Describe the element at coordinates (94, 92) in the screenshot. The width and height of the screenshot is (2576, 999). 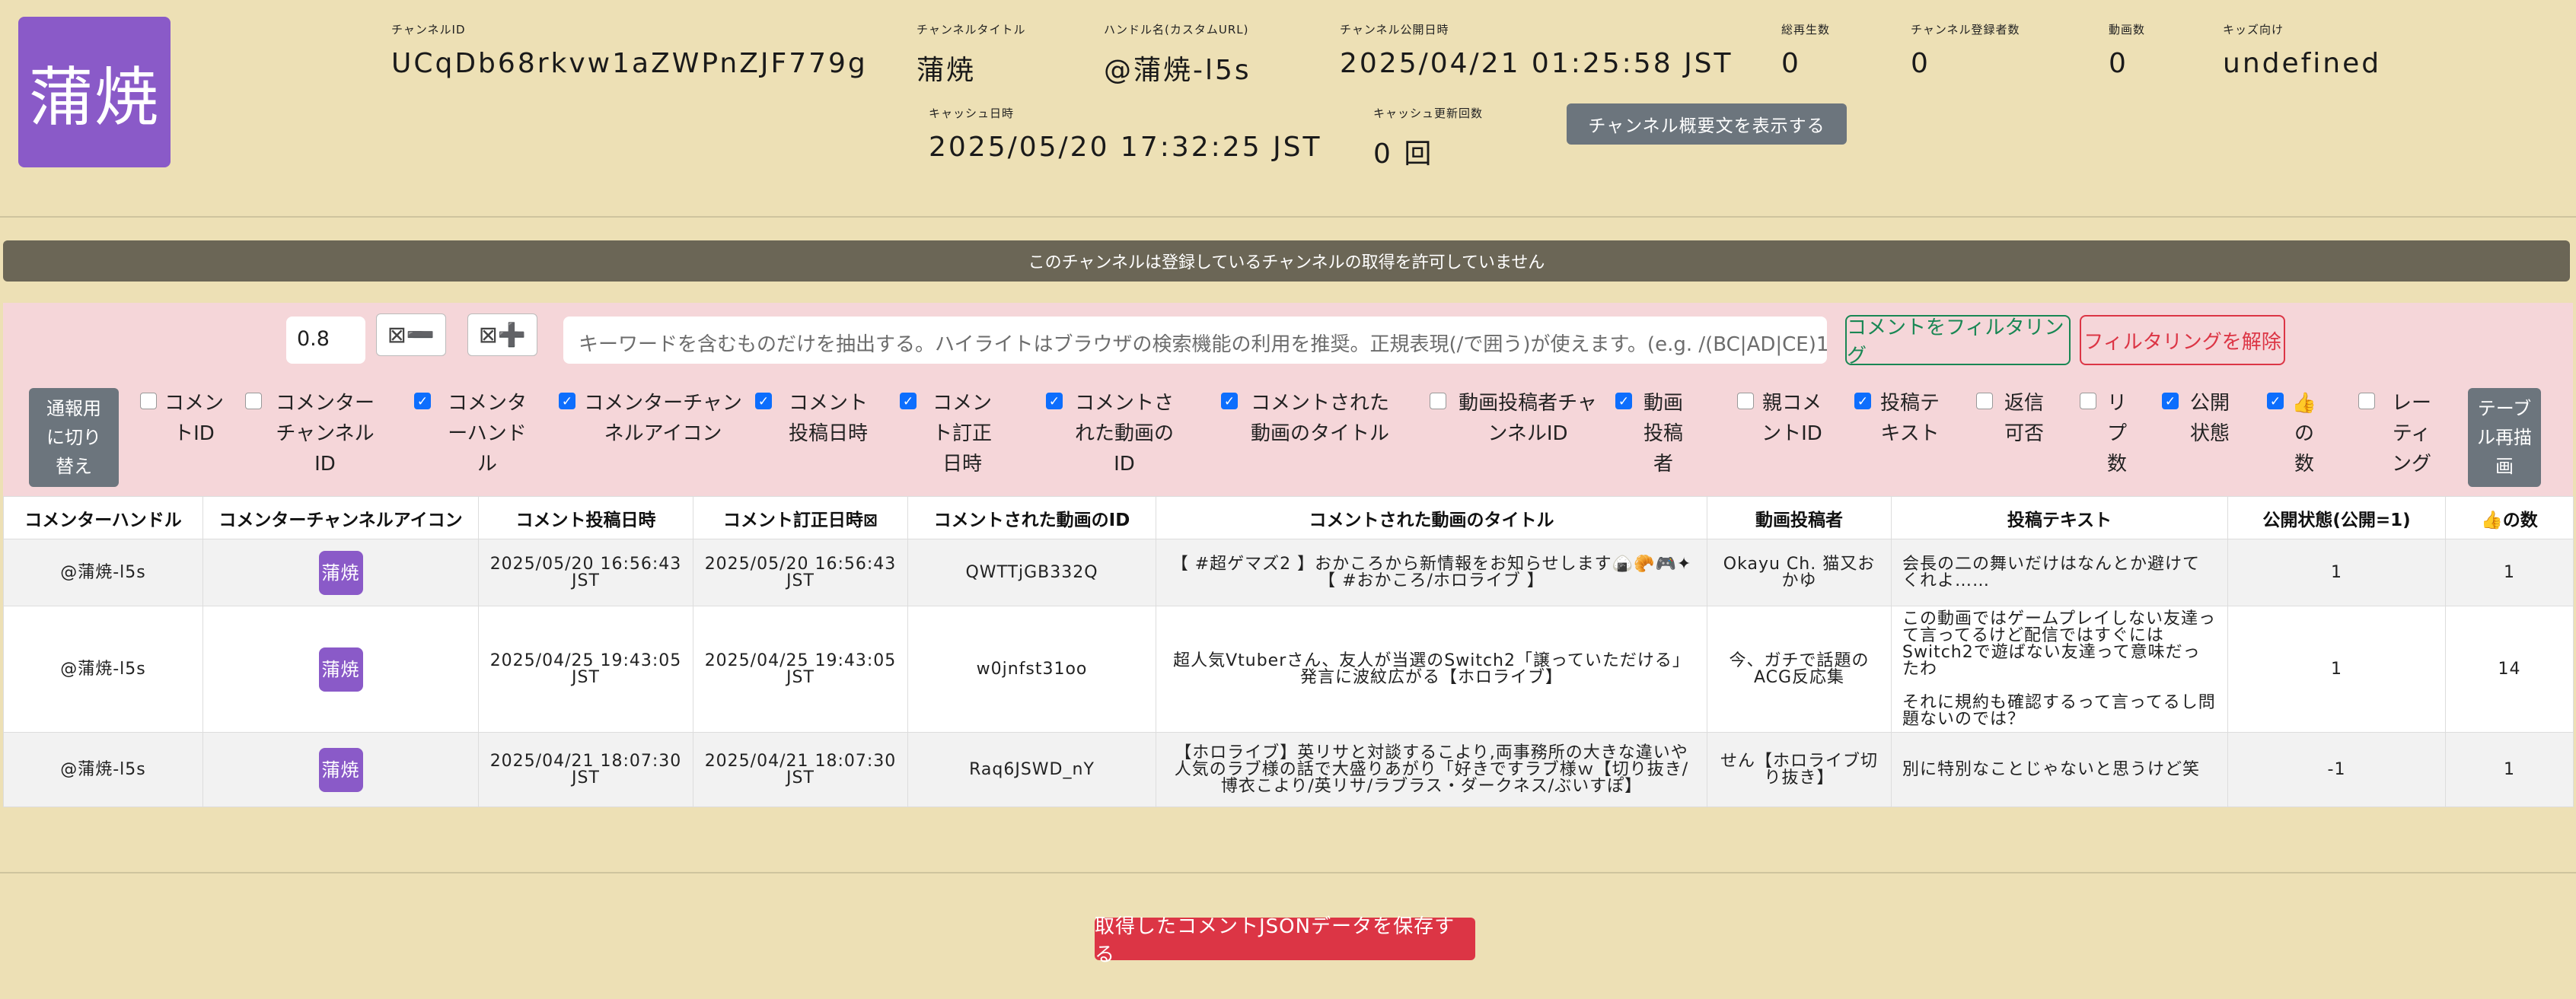
I see `channel-avatar: 蒲焼` at that location.